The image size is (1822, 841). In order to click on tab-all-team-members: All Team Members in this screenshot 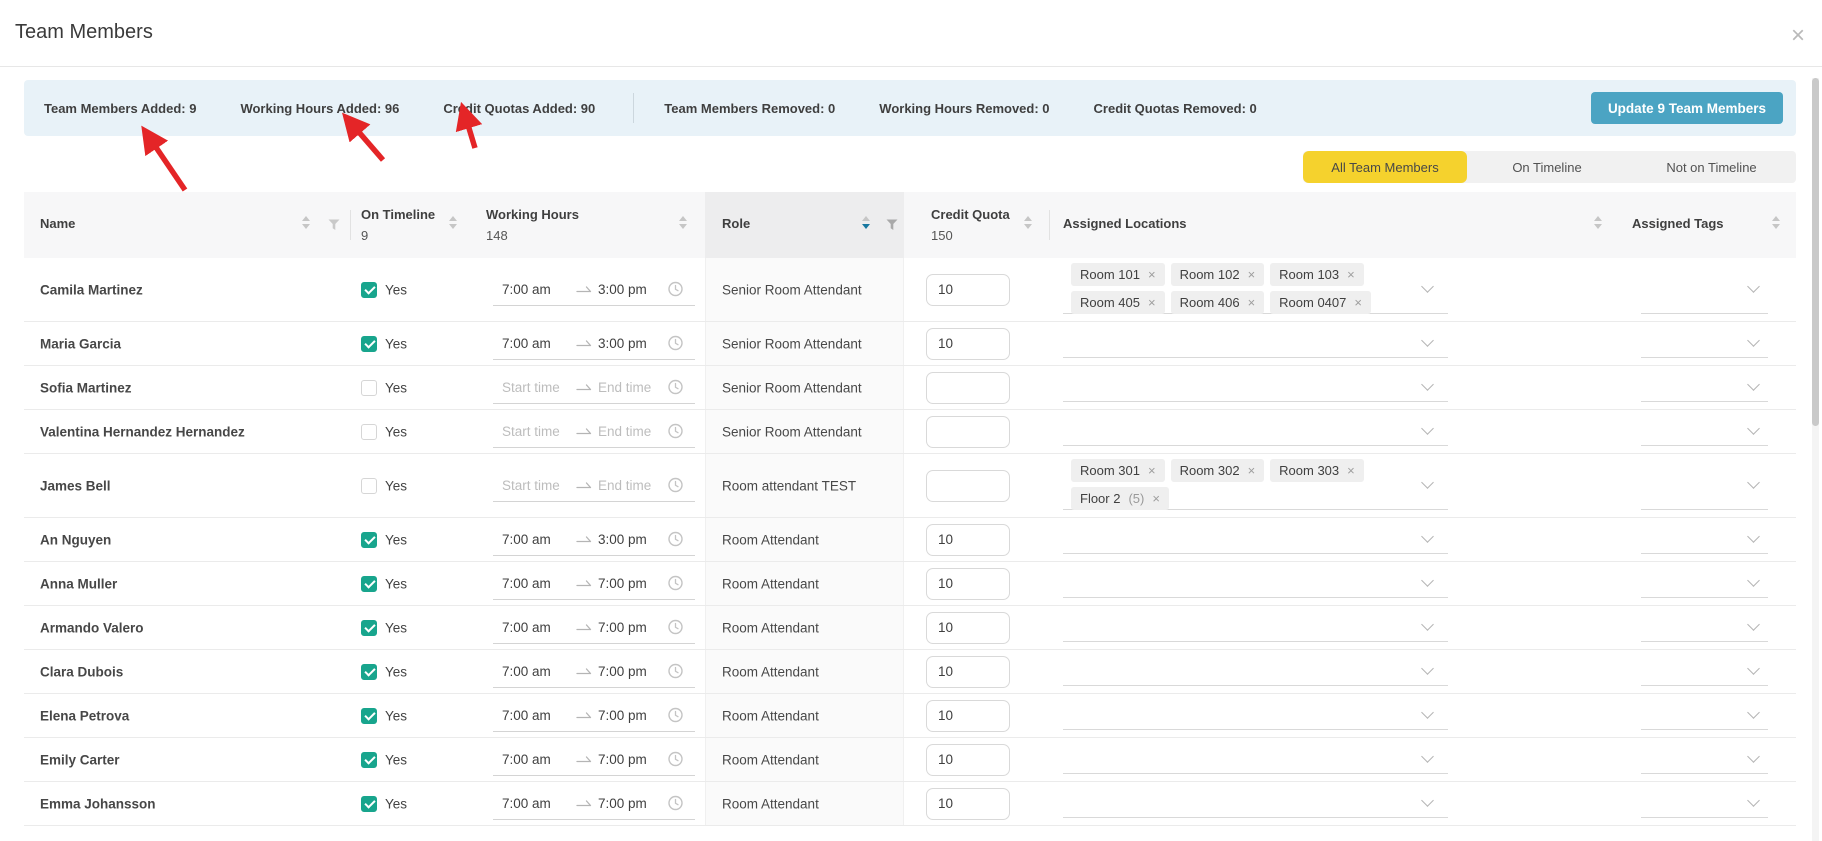, I will do `click(1385, 167)`.